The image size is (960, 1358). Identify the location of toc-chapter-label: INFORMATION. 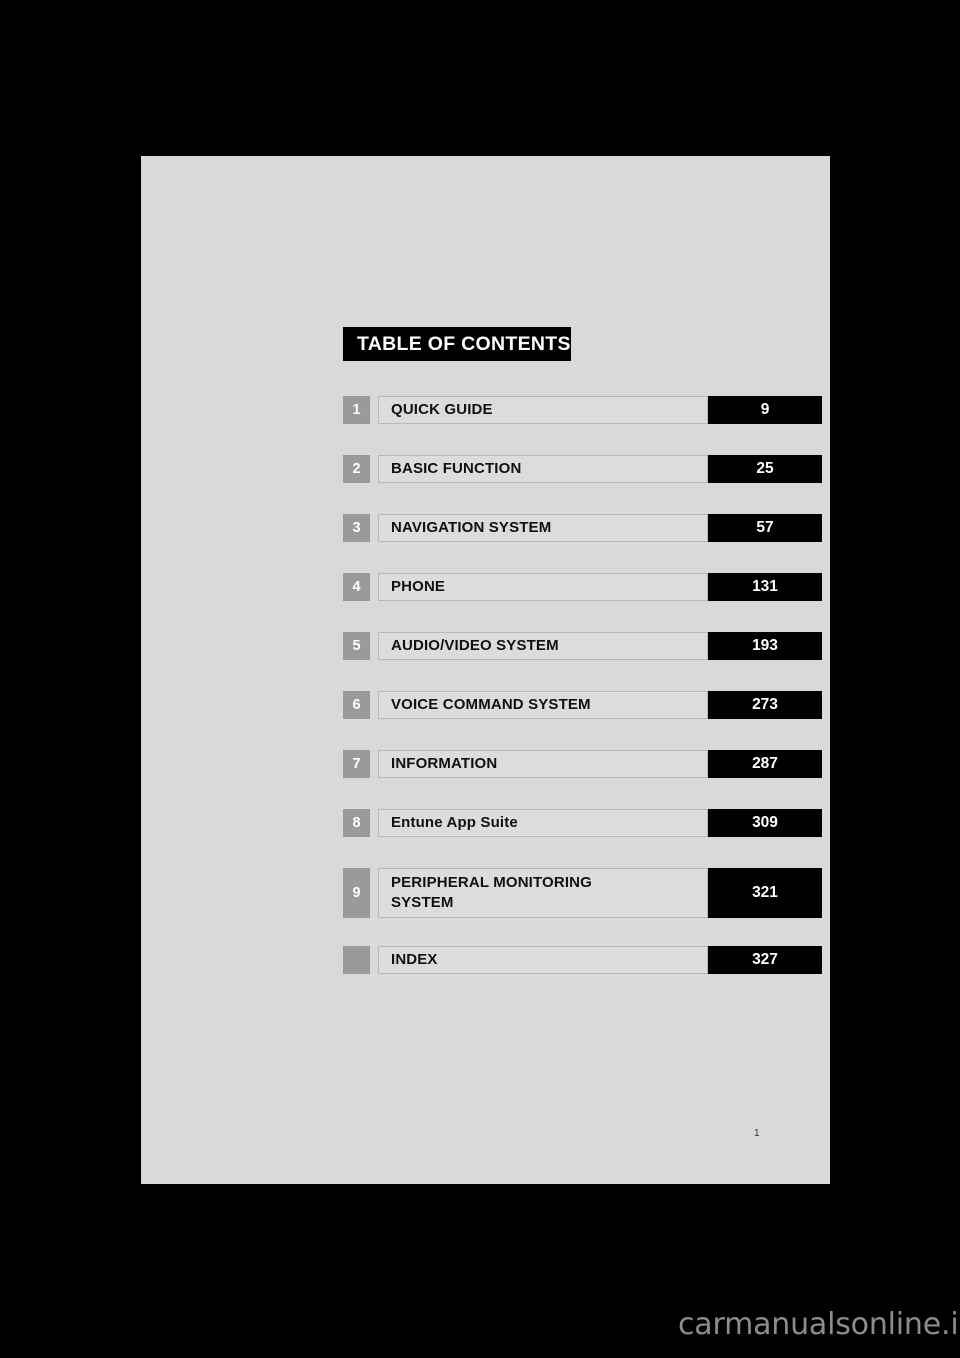
(543, 764).